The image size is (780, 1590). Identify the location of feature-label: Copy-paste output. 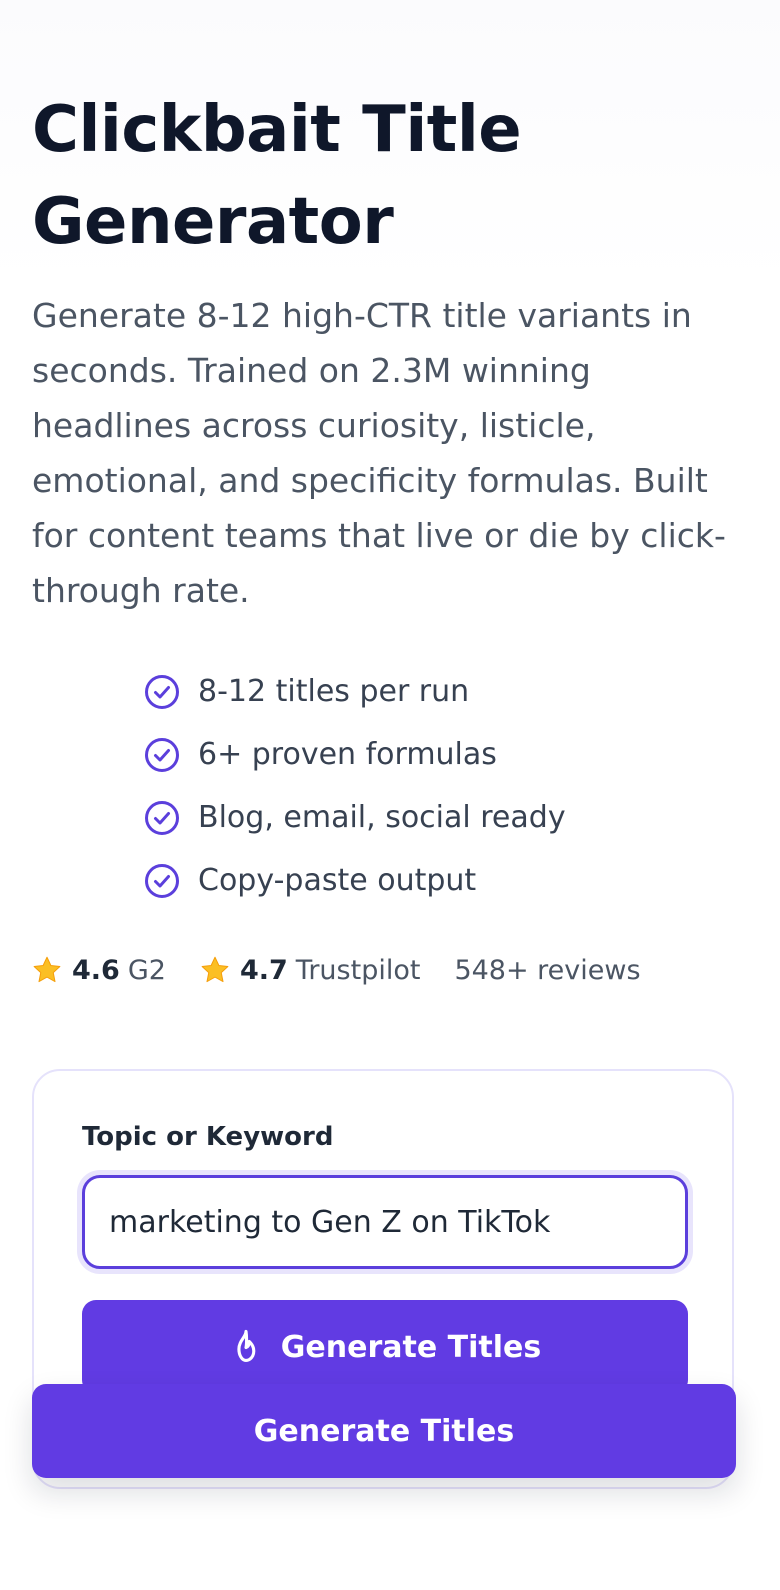
(337, 880).